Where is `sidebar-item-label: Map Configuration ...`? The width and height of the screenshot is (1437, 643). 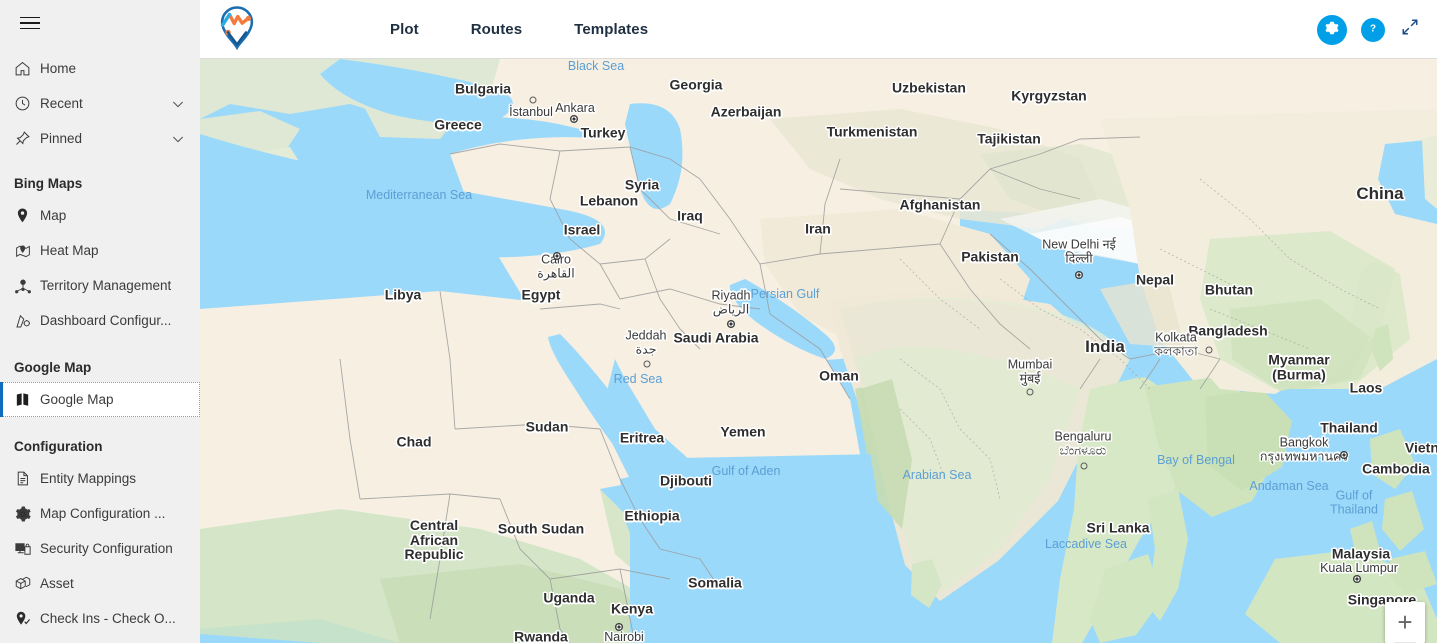 sidebar-item-label: Map Configuration ... is located at coordinates (103, 513).